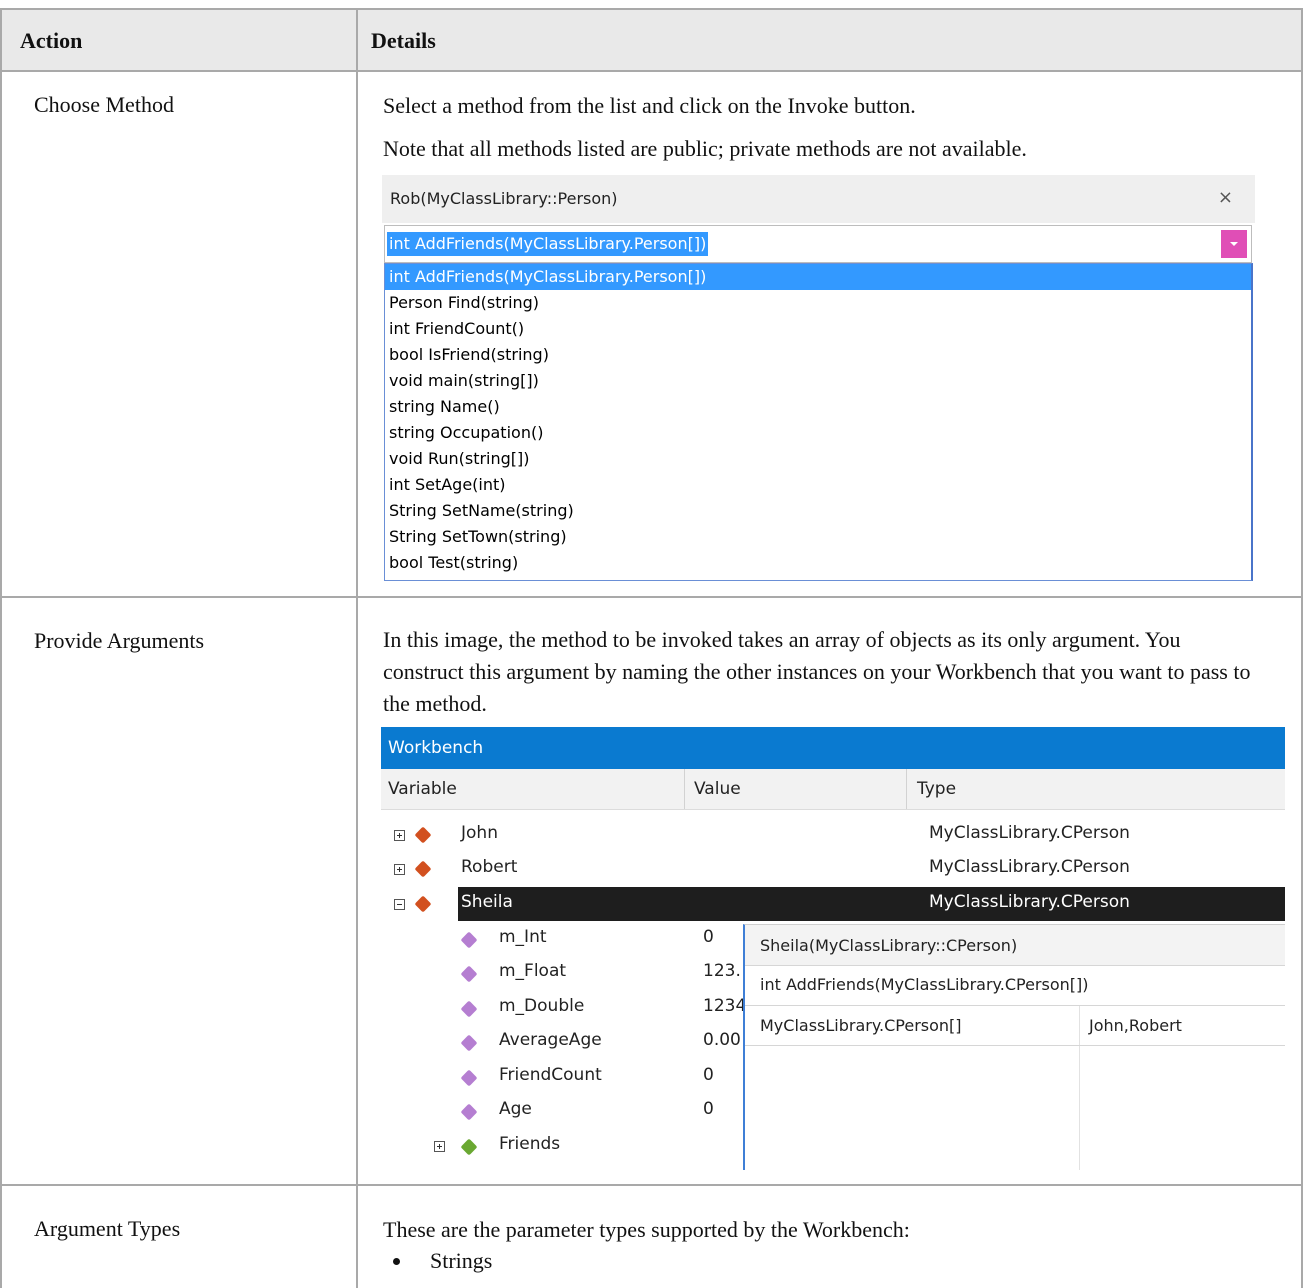 The height and width of the screenshot is (1288, 1303). Describe the element at coordinates (461, 1260) in the screenshot. I see `bullet-item: Strings` at that location.